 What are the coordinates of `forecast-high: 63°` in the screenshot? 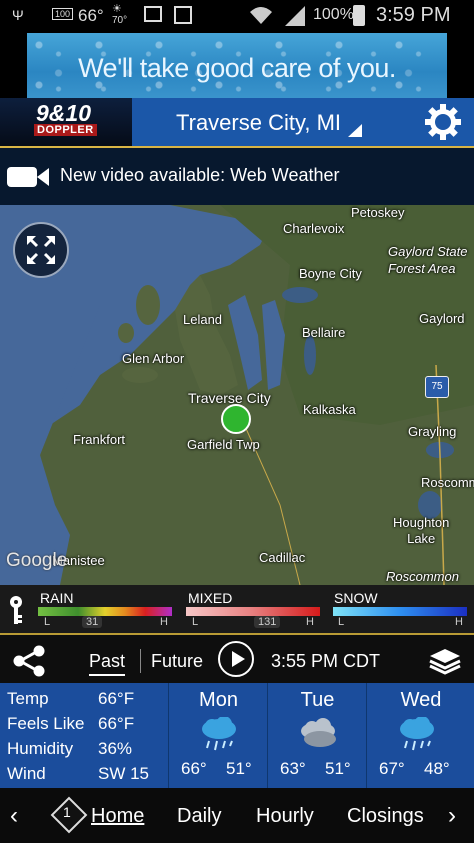 It's located at (293, 768).